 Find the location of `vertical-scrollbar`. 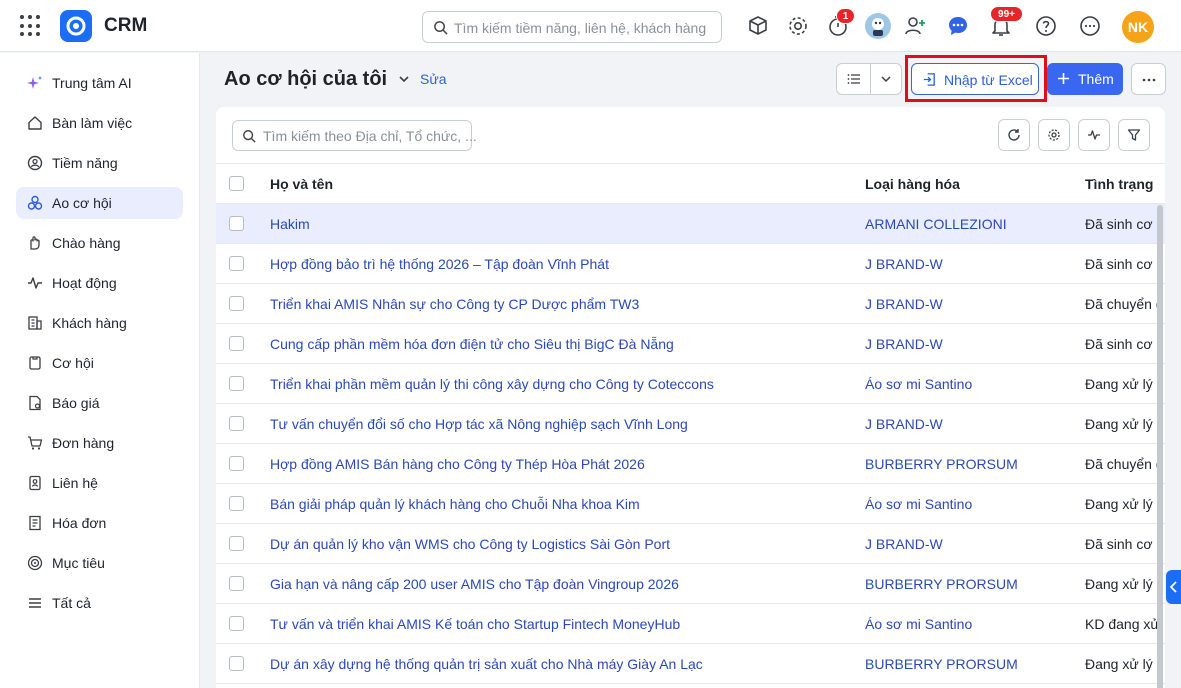

vertical-scrollbar is located at coordinates (1160, 446).